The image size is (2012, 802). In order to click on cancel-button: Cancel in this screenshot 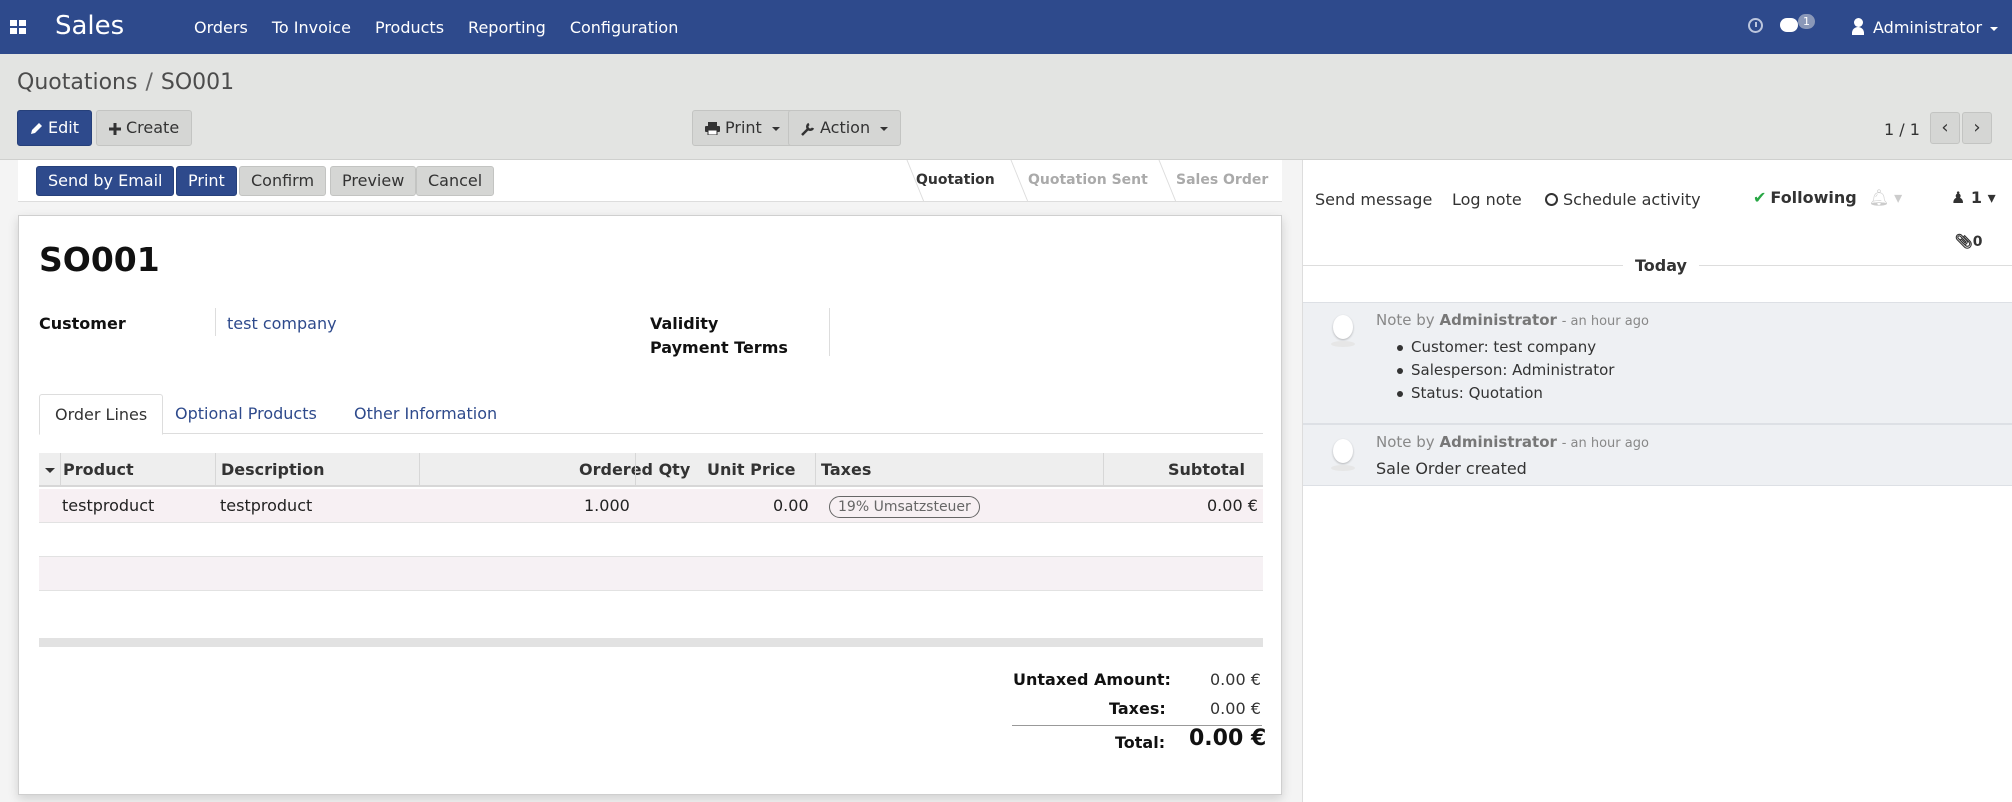, I will do `click(455, 181)`.